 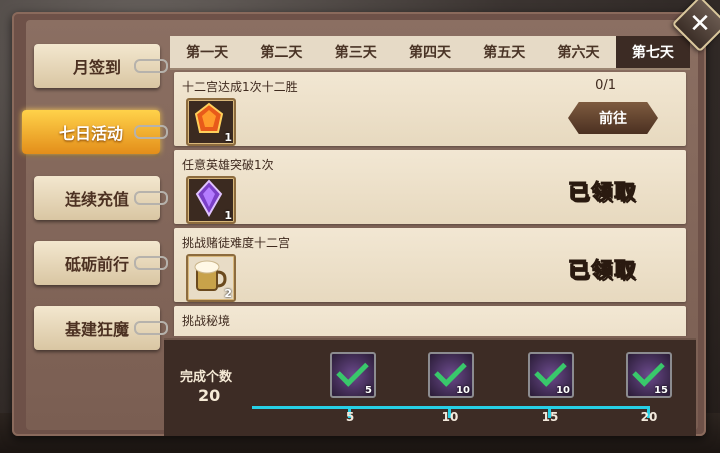 I want to click on task-title: 挑战赌徒难度十二宫, so click(x=236, y=243).